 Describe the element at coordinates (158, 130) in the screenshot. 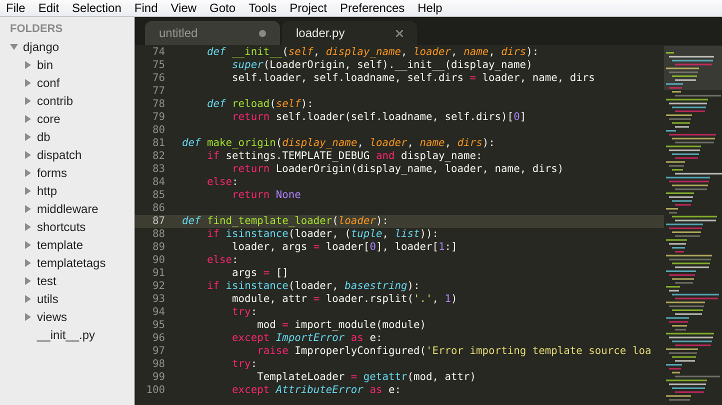

I see `line-number: 80` at that location.